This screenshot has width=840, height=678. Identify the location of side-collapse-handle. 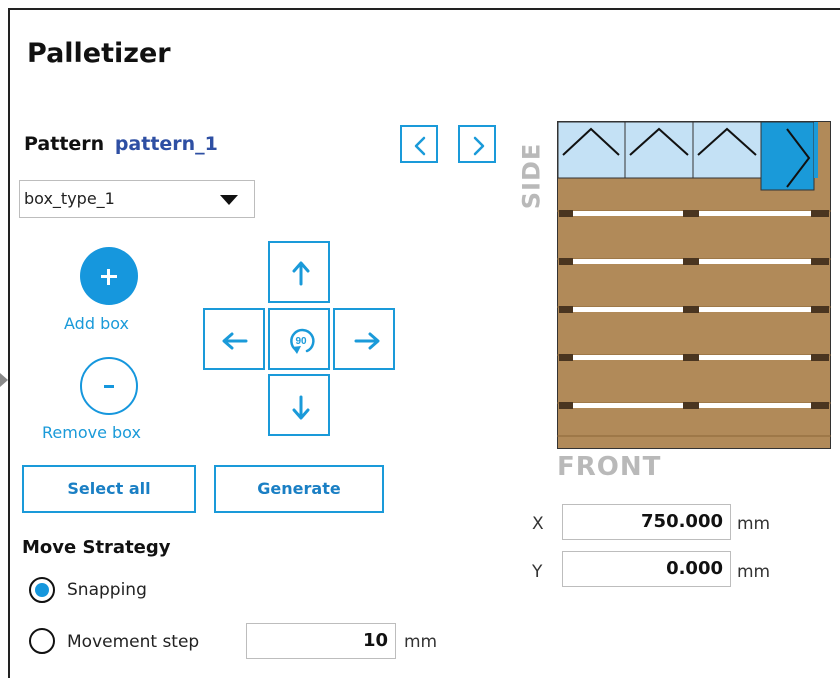
(6, 380).